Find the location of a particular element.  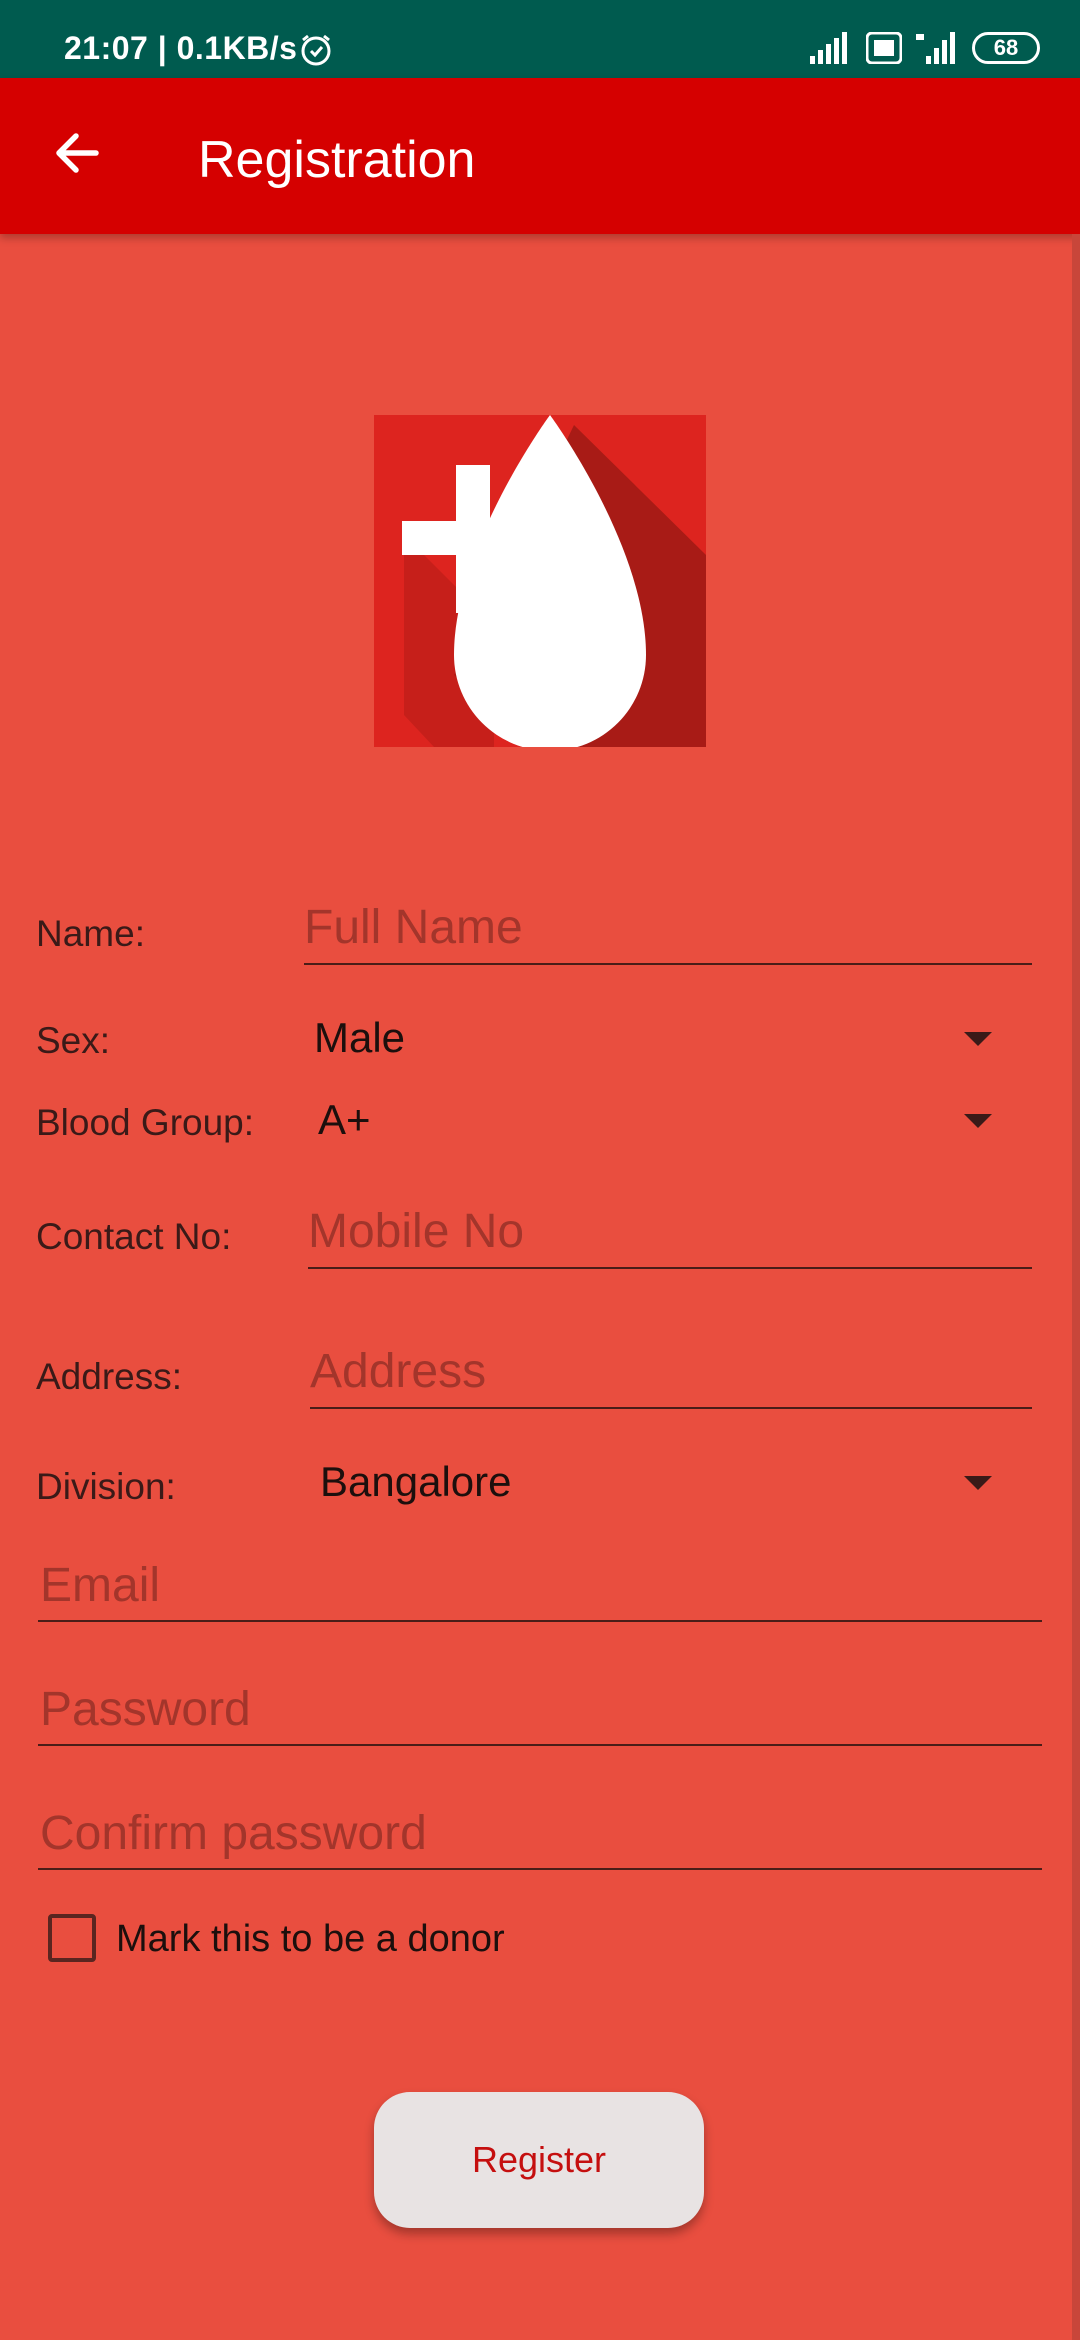

blood-group-dropdown: A+ is located at coordinates (344, 1120).